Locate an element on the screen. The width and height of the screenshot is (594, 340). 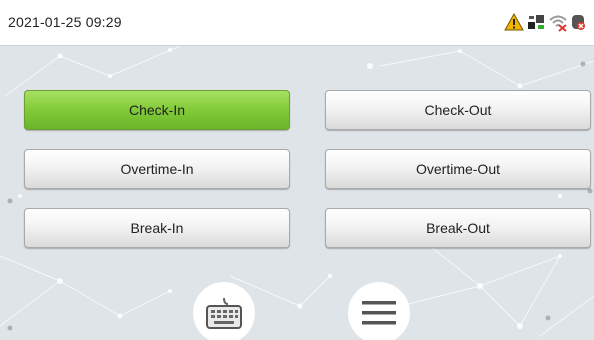
wifi-disconnected-icon is located at coordinates (558, 22).